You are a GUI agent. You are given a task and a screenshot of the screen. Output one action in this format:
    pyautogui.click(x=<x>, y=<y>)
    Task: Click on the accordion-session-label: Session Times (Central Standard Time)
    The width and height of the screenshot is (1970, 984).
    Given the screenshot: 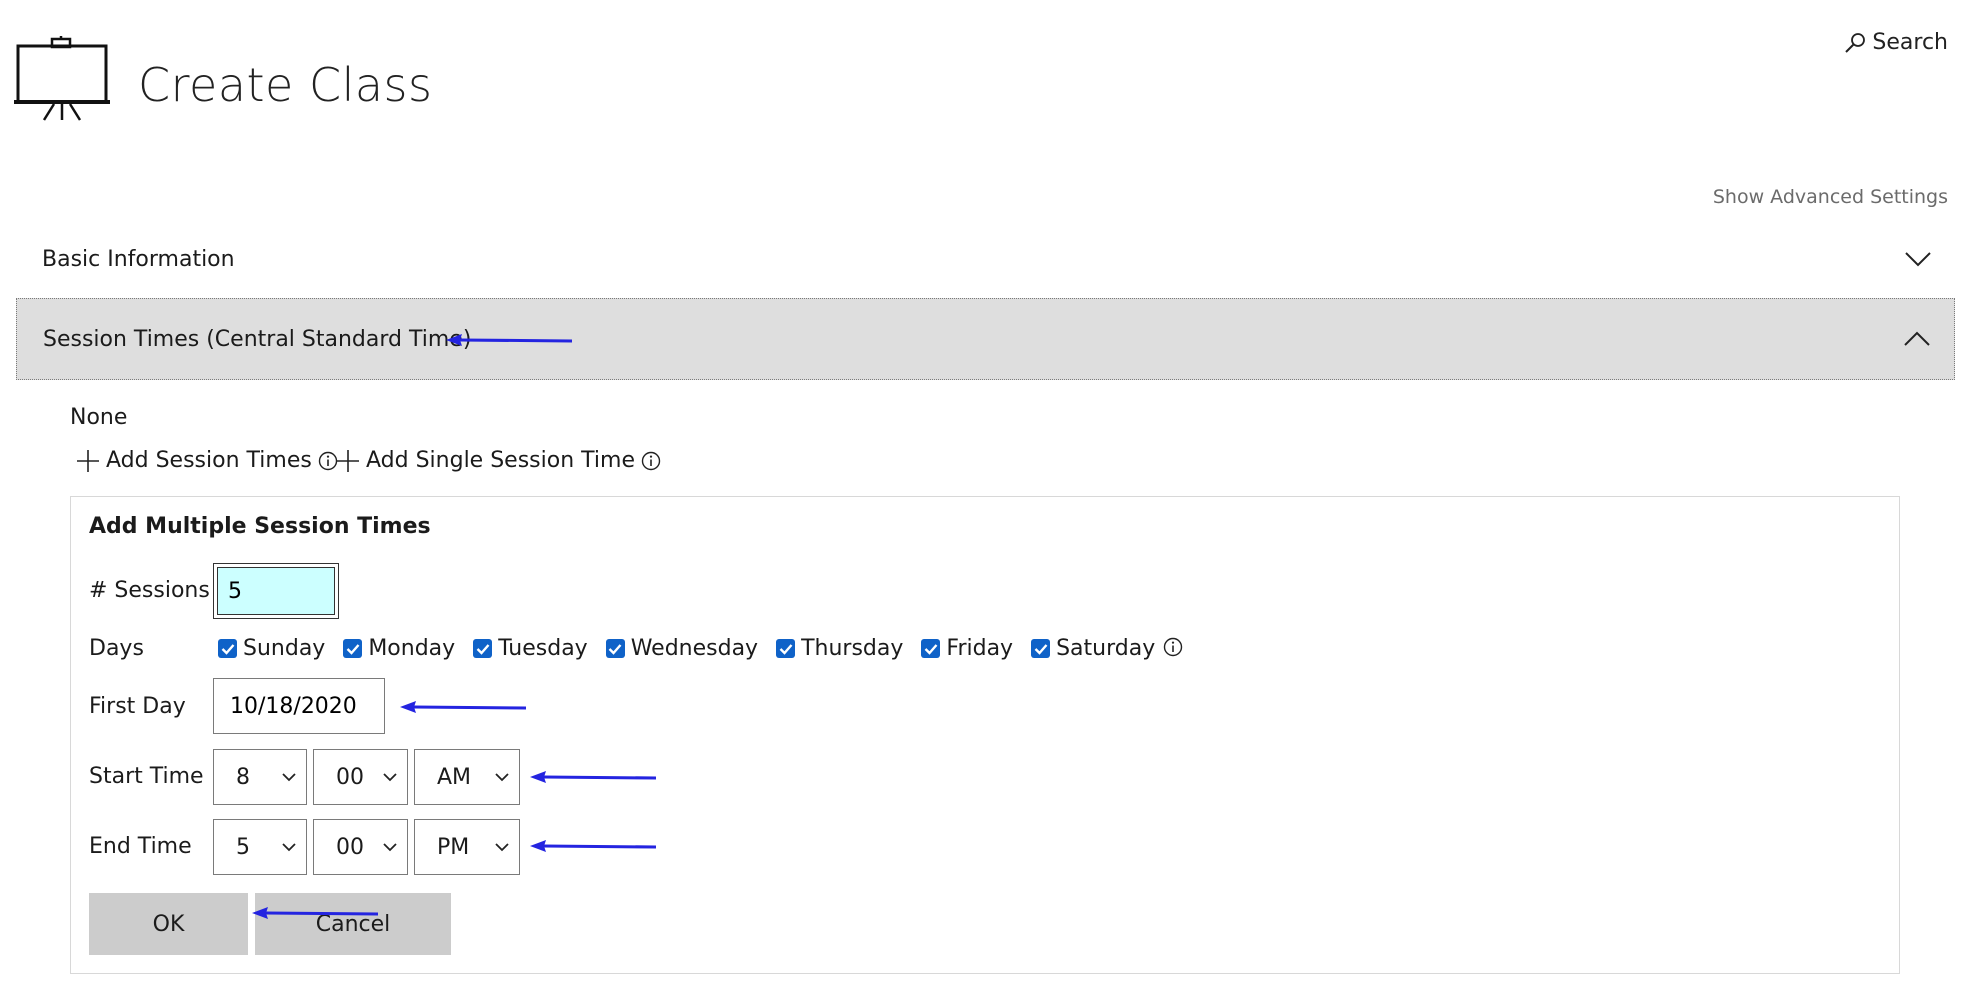 What is the action you would take?
    pyautogui.click(x=257, y=339)
    